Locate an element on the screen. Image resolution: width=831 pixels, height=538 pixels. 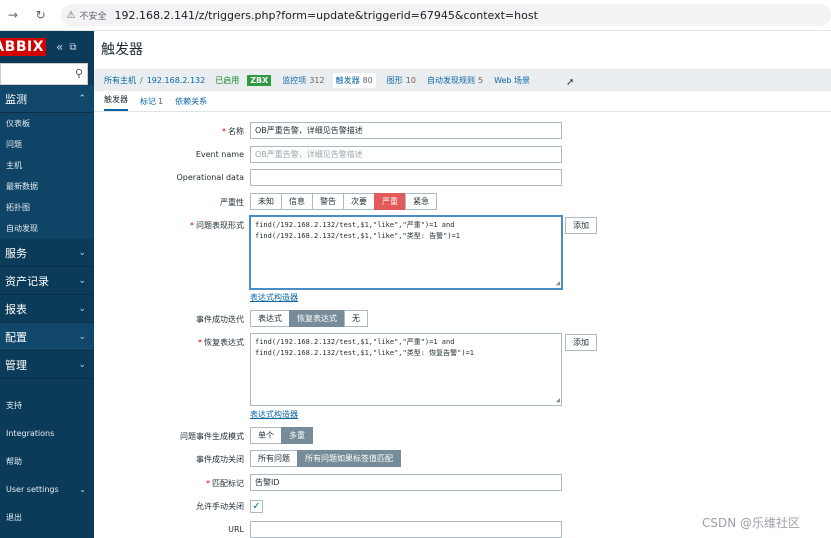
event-name-input: OB严重告警，详细见告警描述 is located at coordinates (406, 154).